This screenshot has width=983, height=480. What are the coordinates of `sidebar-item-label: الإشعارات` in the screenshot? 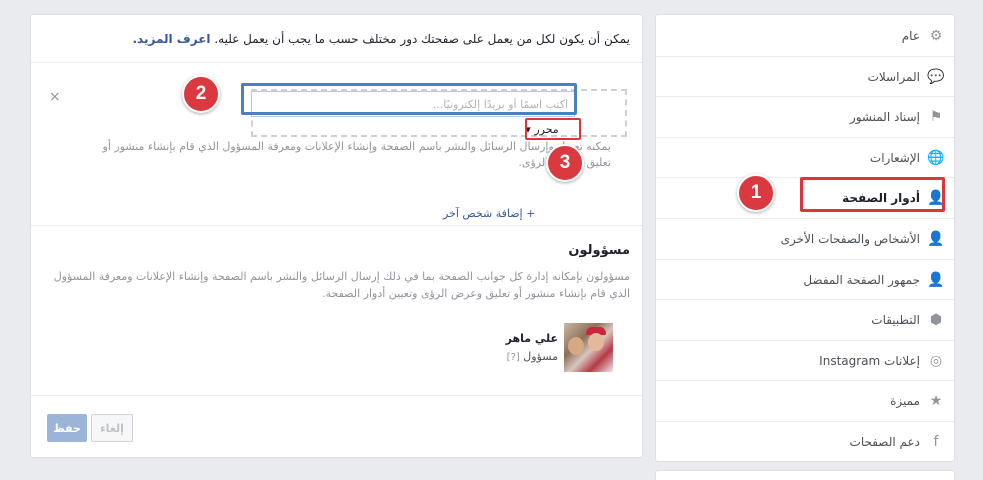 It's located at (894, 157).